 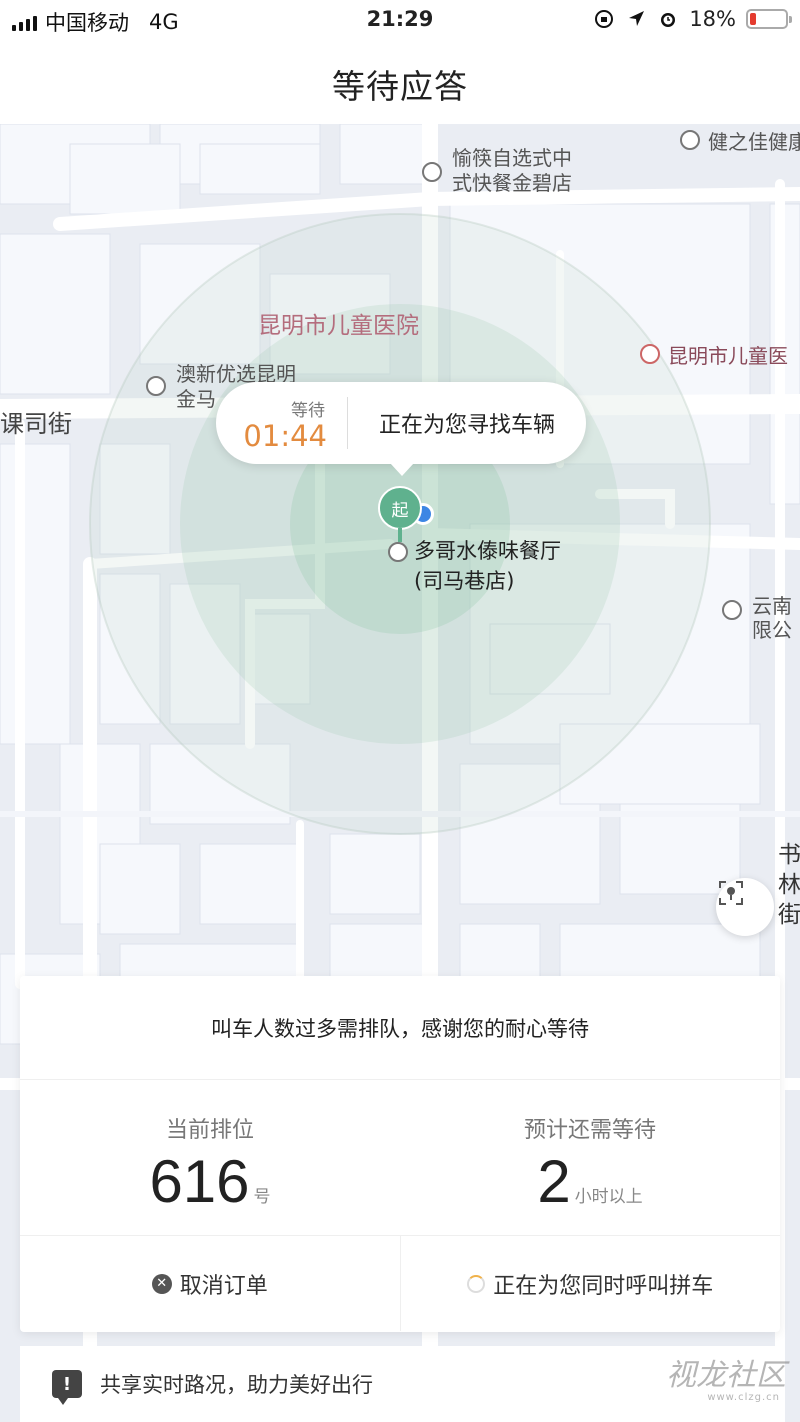 What do you see at coordinates (789, 885) in the screenshot?
I see `map-label-shulin: 书 林 街` at bounding box center [789, 885].